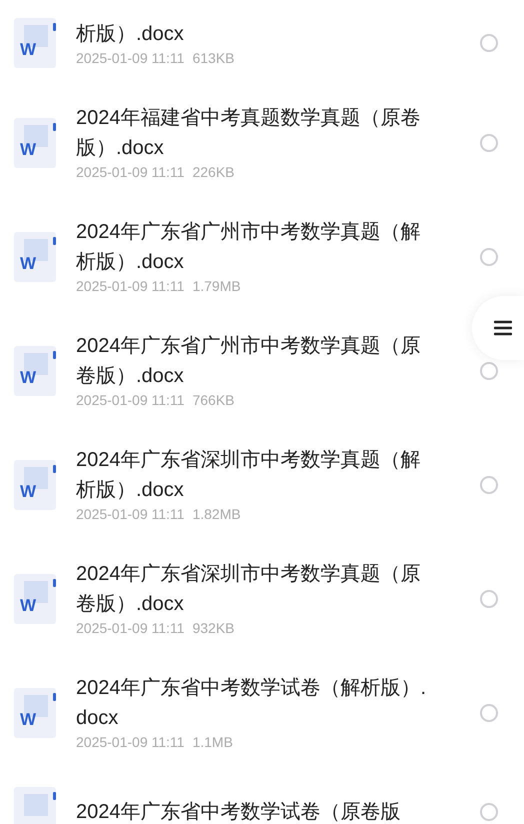 The width and height of the screenshot is (524, 824). I want to click on file-row: 2024年广东省中考数学试卷（原卷版, so click(262, 793).